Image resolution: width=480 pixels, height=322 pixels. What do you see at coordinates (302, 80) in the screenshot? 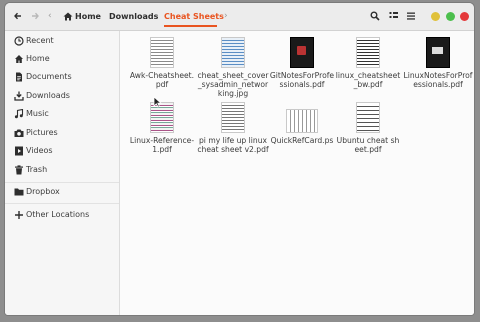
I see `file-name: GitNotesForProfessionals.pdf` at bounding box center [302, 80].